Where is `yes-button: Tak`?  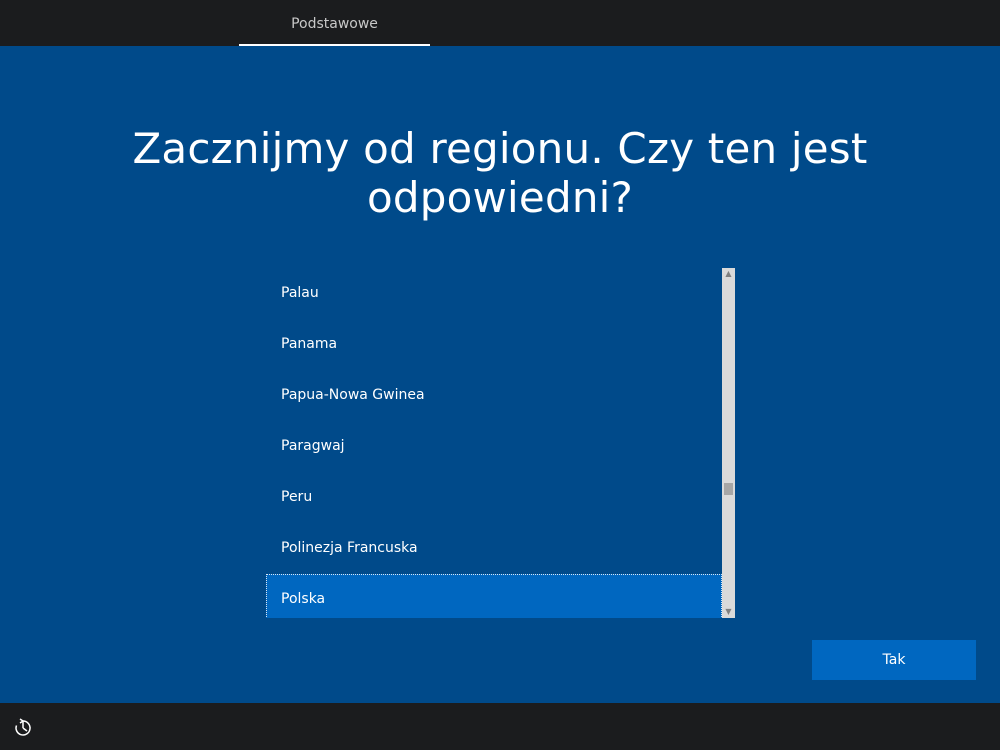
yes-button: Tak is located at coordinates (894, 660).